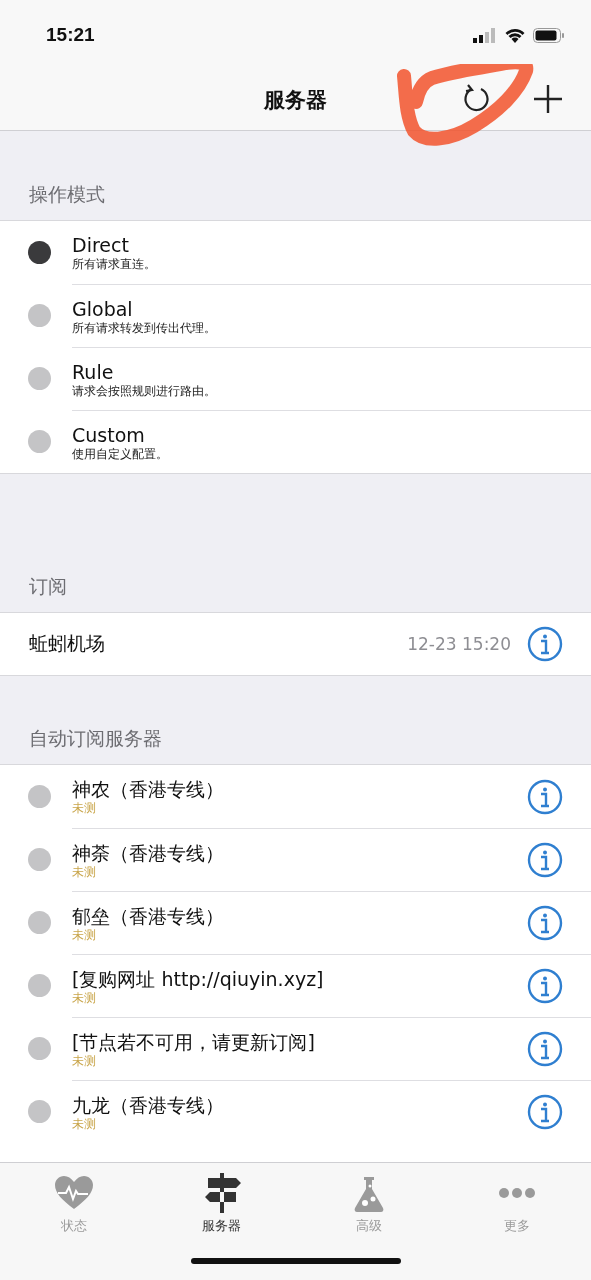  What do you see at coordinates (70, 35) in the screenshot?
I see `status-time: 15:21` at bounding box center [70, 35].